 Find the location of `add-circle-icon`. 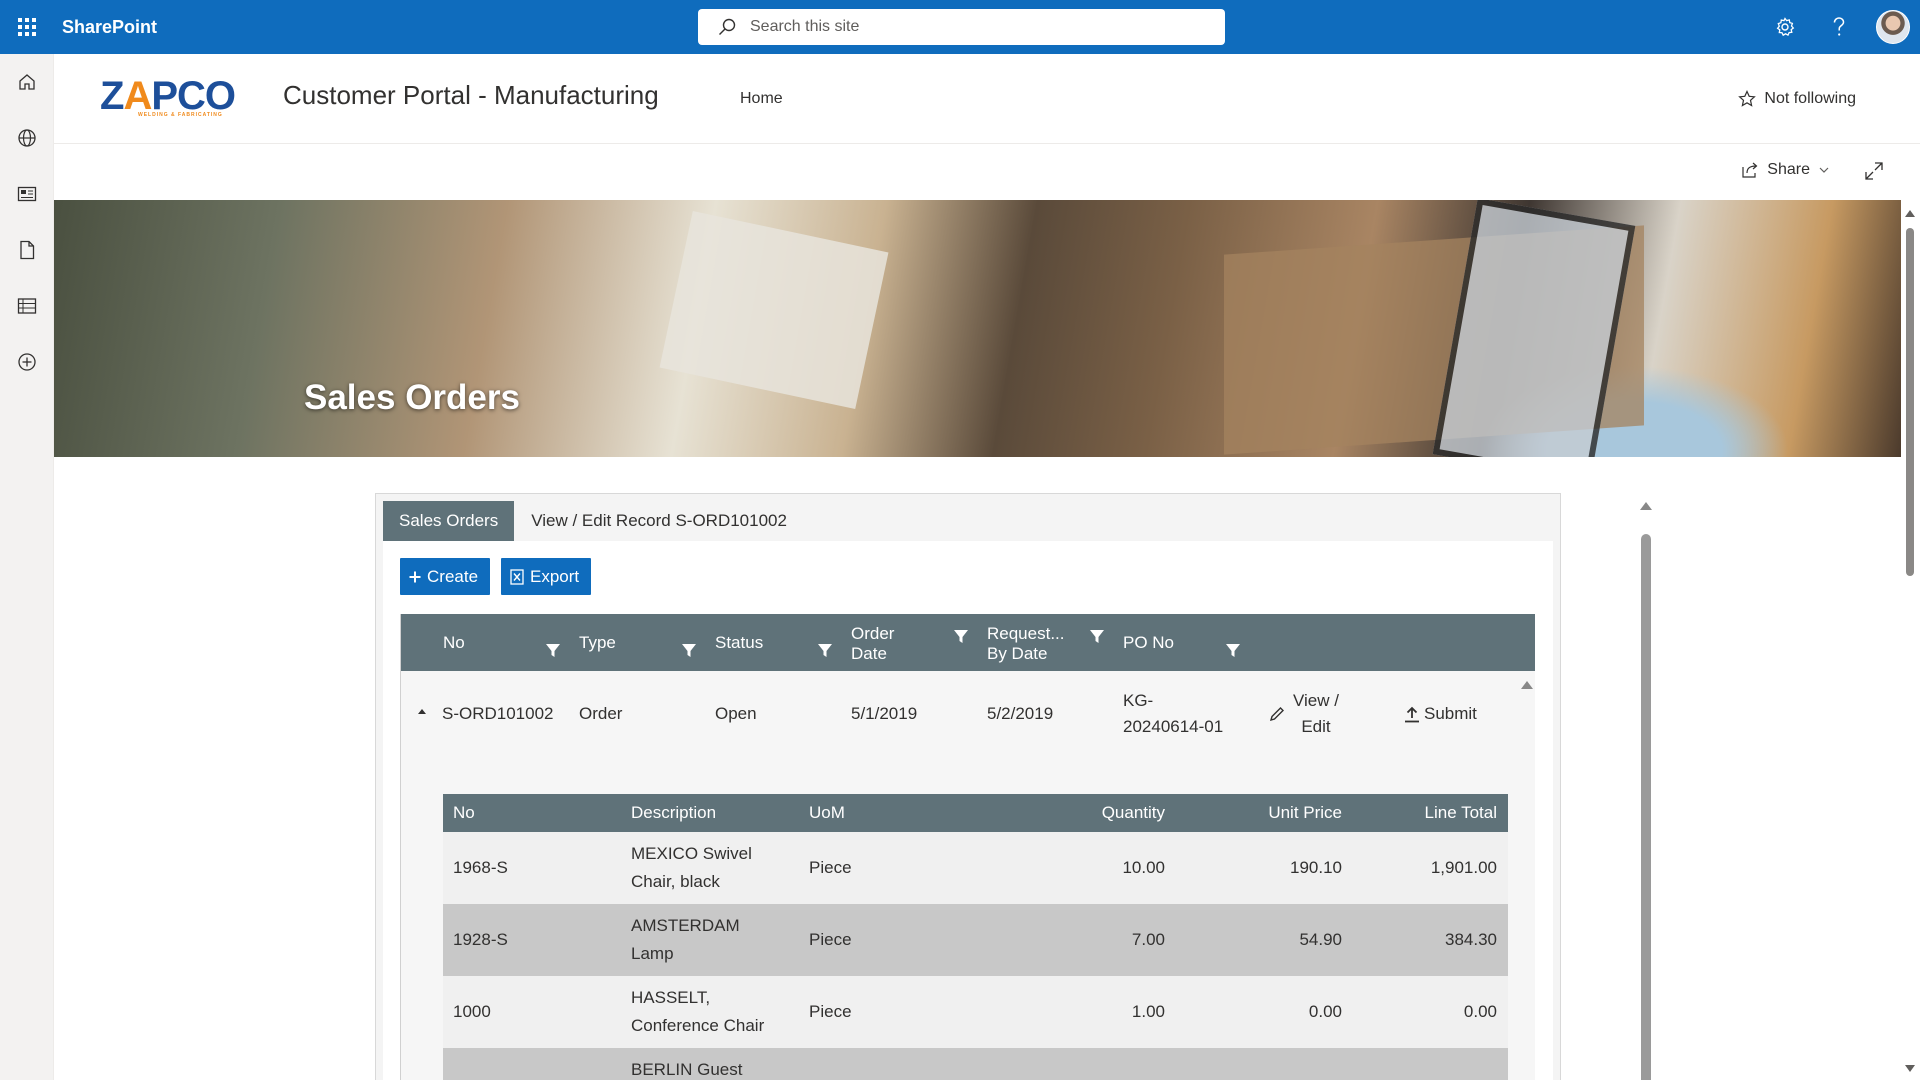

add-circle-icon is located at coordinates (27, 362).